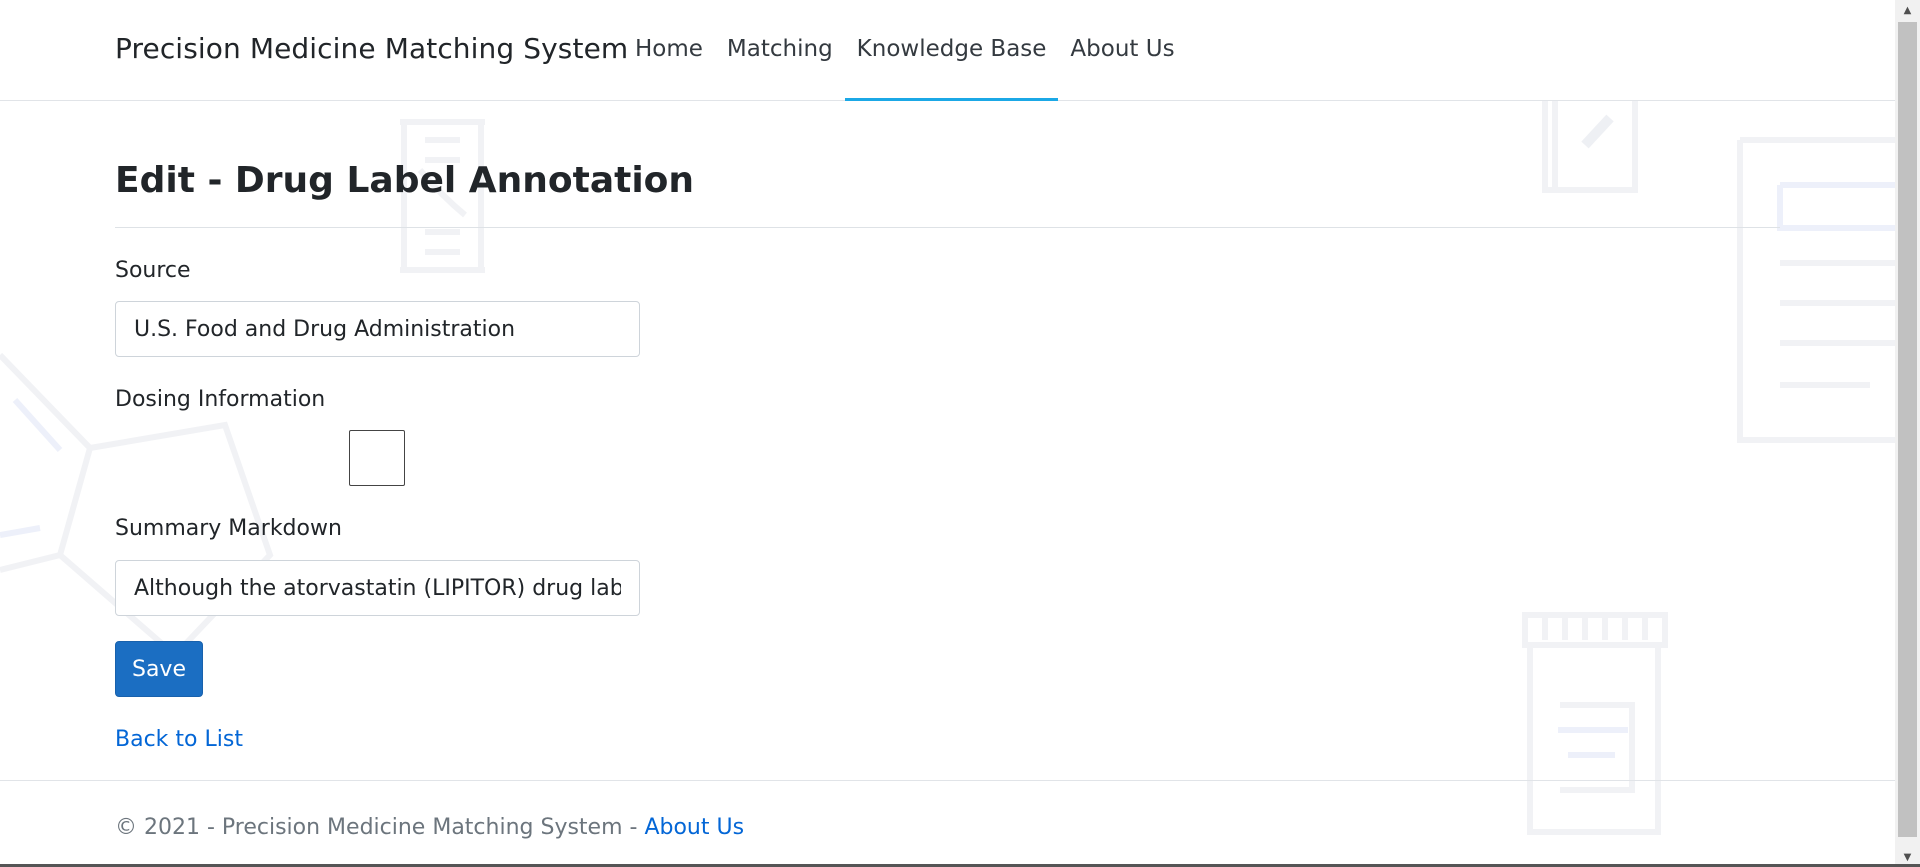 The height and width of the screenshot is (867, 1920). What do you see at coordinates (153, 270) in the screenshot?
I see `source-label: Source` at bounding box center [153, 270].